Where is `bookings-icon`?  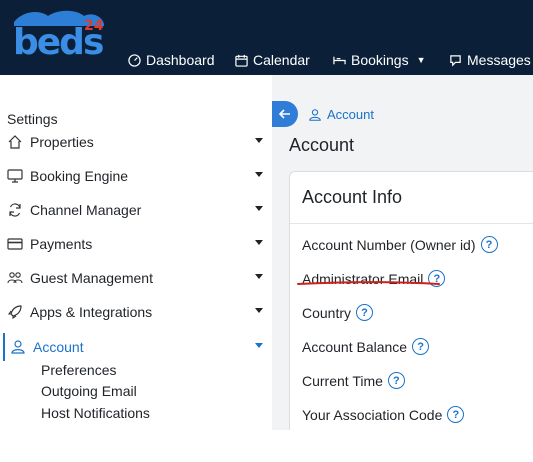
bookings-icon is located at coordinates (339, 60).